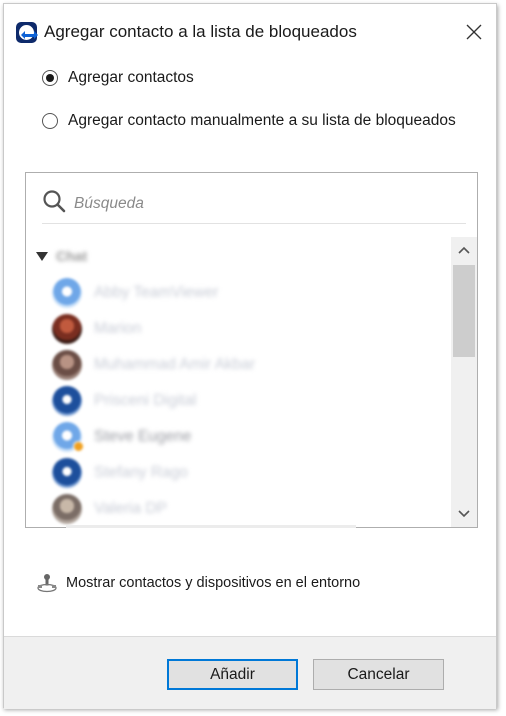  I want to click on scrollbar-thumb, so click(464, 311).